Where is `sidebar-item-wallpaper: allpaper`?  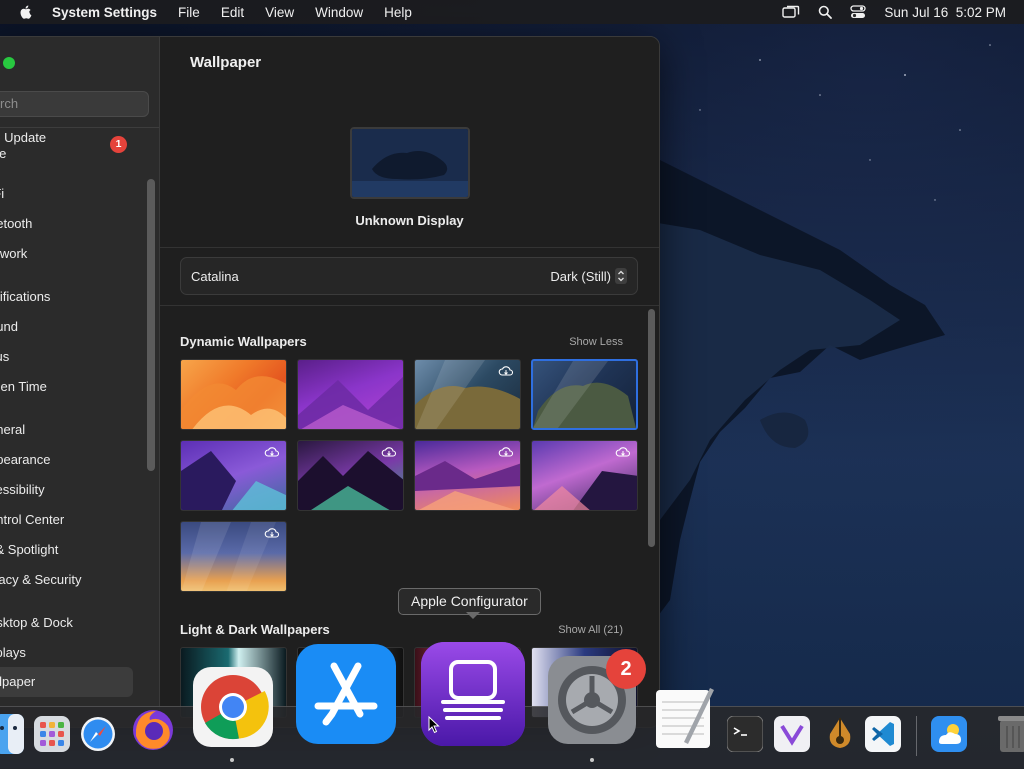
sidebar-item-wallpaper: allpaper is located at coordinates (66, 682).